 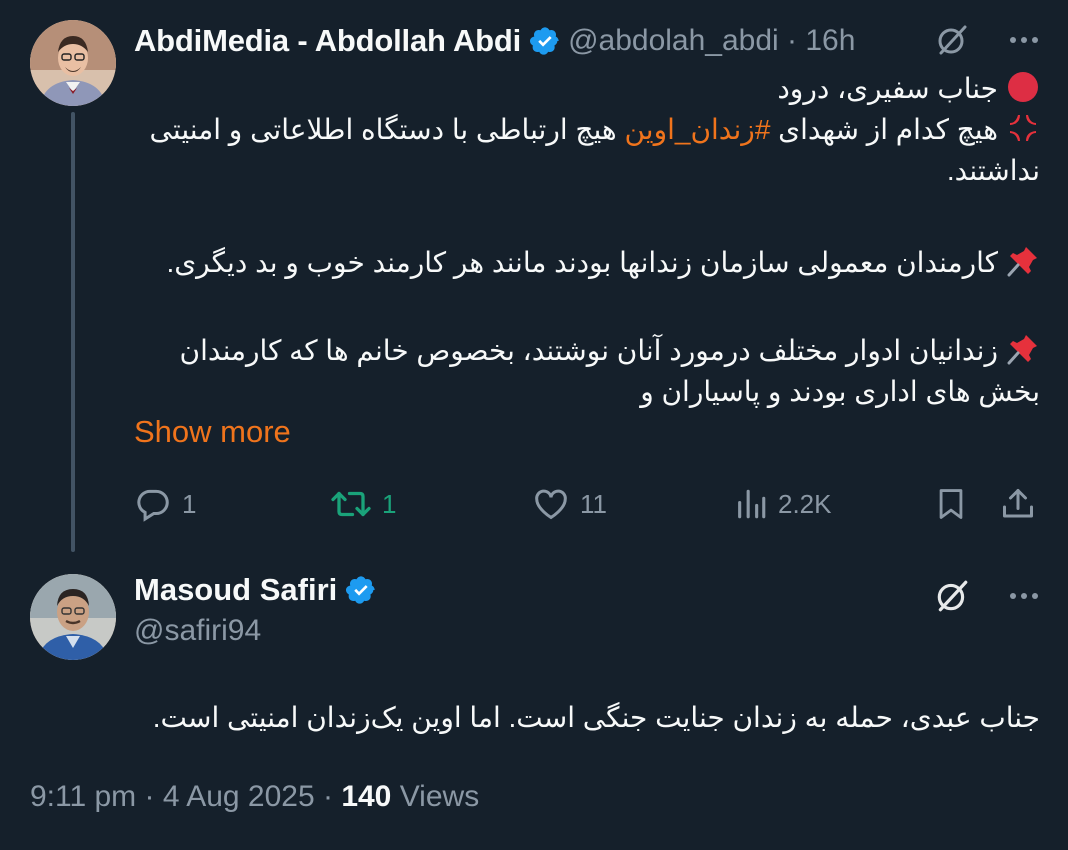 What do you see at coordinates (1023, 87) in the screenshot?
I see `red-circle-icon` at bounding box center [1023, 87].